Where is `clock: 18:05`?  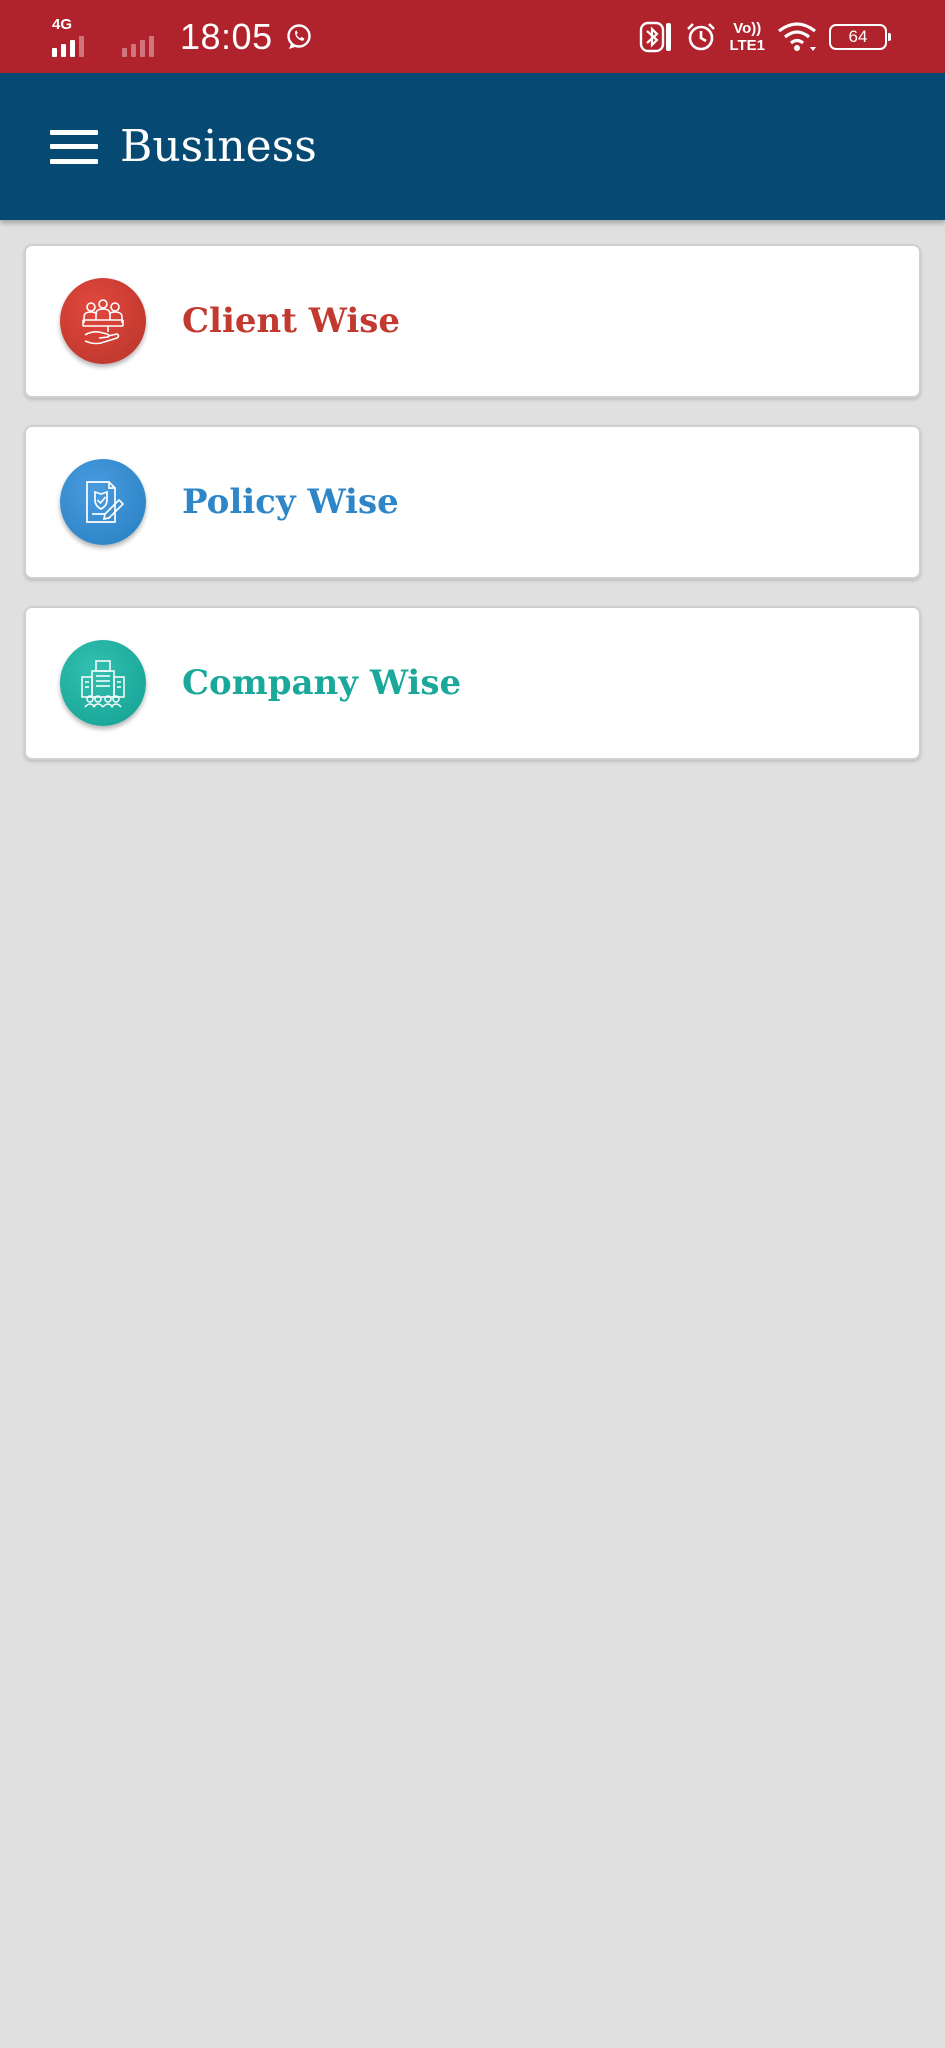
clock: 18:05 is located at coordinates (226, 36).